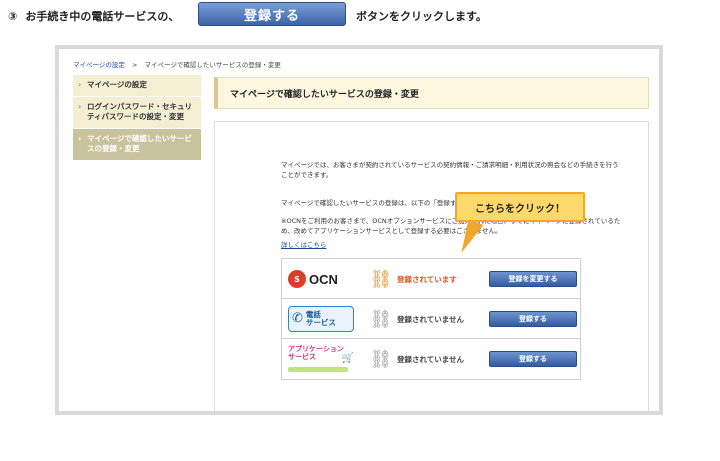 The height and width of the screenshot is (461, 720). I want to click on application-service-logo: アプリケーション サービス 🛒, so click(322, 359).